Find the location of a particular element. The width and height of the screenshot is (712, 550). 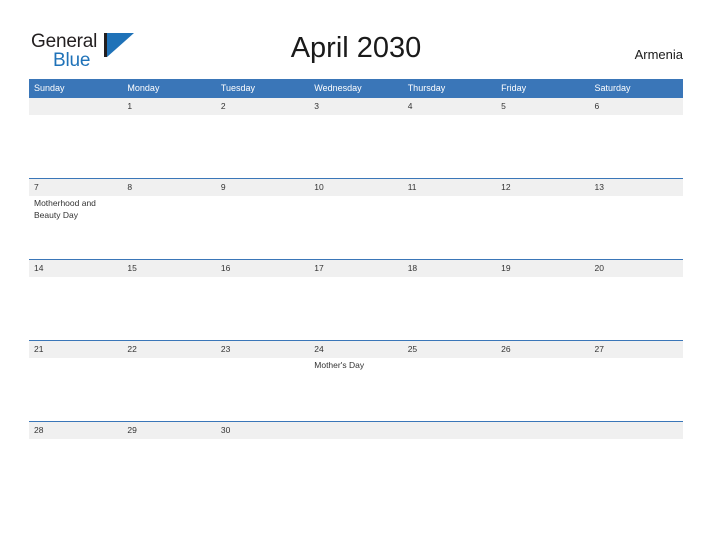

weekday-header-friday: Friday is located at coordinates (514, 88).